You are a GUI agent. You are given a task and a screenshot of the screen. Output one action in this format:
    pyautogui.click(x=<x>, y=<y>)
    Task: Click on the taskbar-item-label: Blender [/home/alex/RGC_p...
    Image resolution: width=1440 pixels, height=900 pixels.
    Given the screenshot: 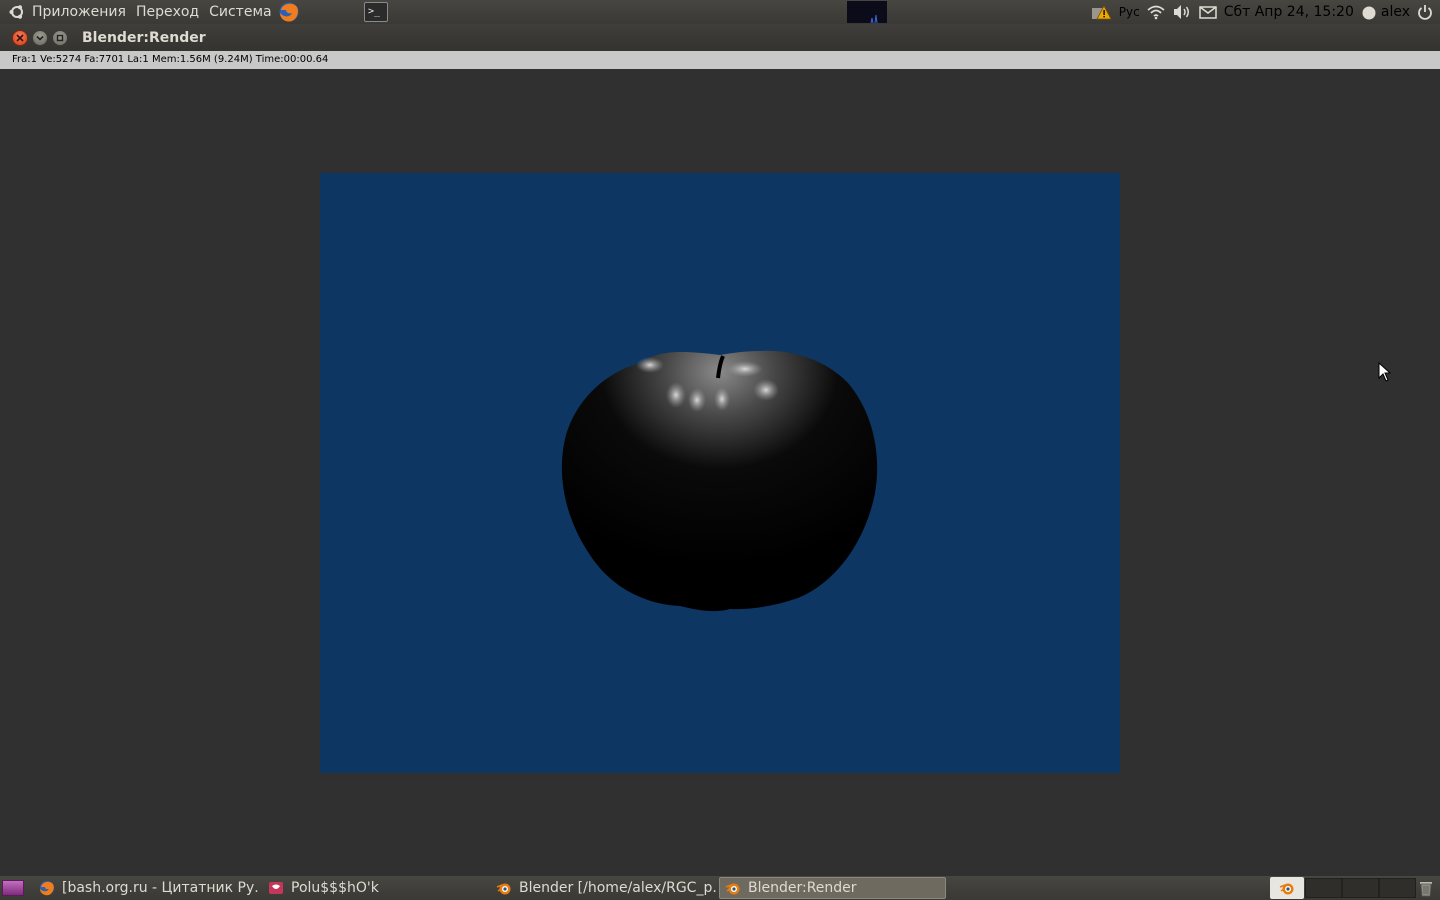 What is the action you would take?
    pyautogui.click(x=617, y=888)
    